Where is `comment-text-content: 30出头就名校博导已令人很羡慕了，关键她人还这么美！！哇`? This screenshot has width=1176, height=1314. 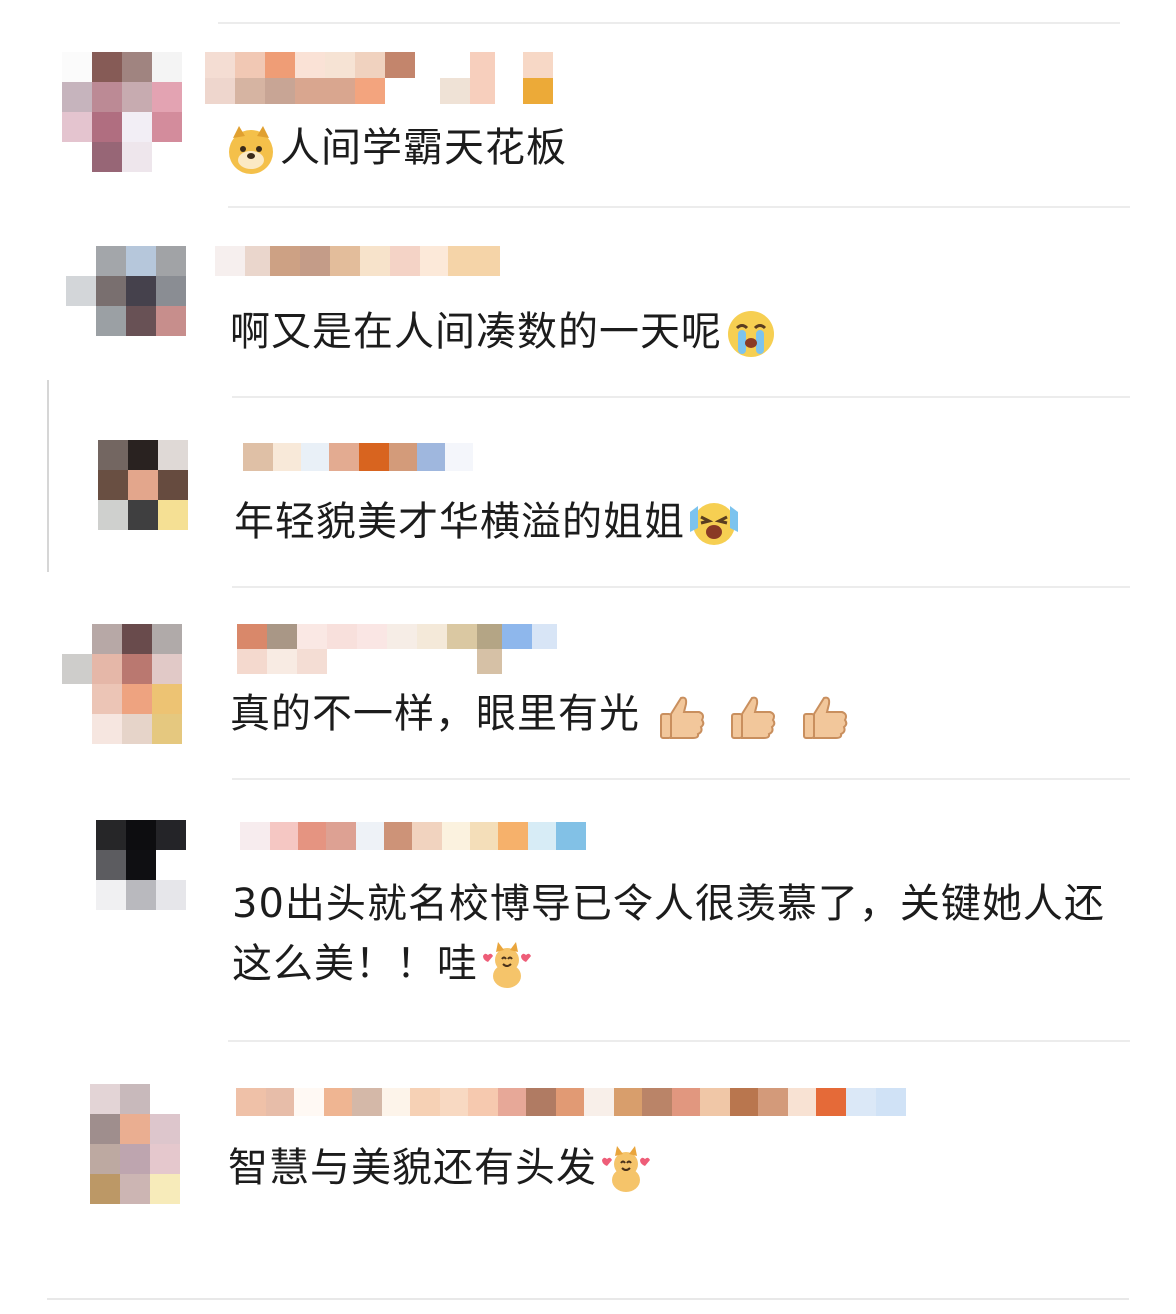 comment-text-content: 30出头就名校博导已令人很羡慕了，关键她人还这么美！！哇 is located at coordinates (668, 934).